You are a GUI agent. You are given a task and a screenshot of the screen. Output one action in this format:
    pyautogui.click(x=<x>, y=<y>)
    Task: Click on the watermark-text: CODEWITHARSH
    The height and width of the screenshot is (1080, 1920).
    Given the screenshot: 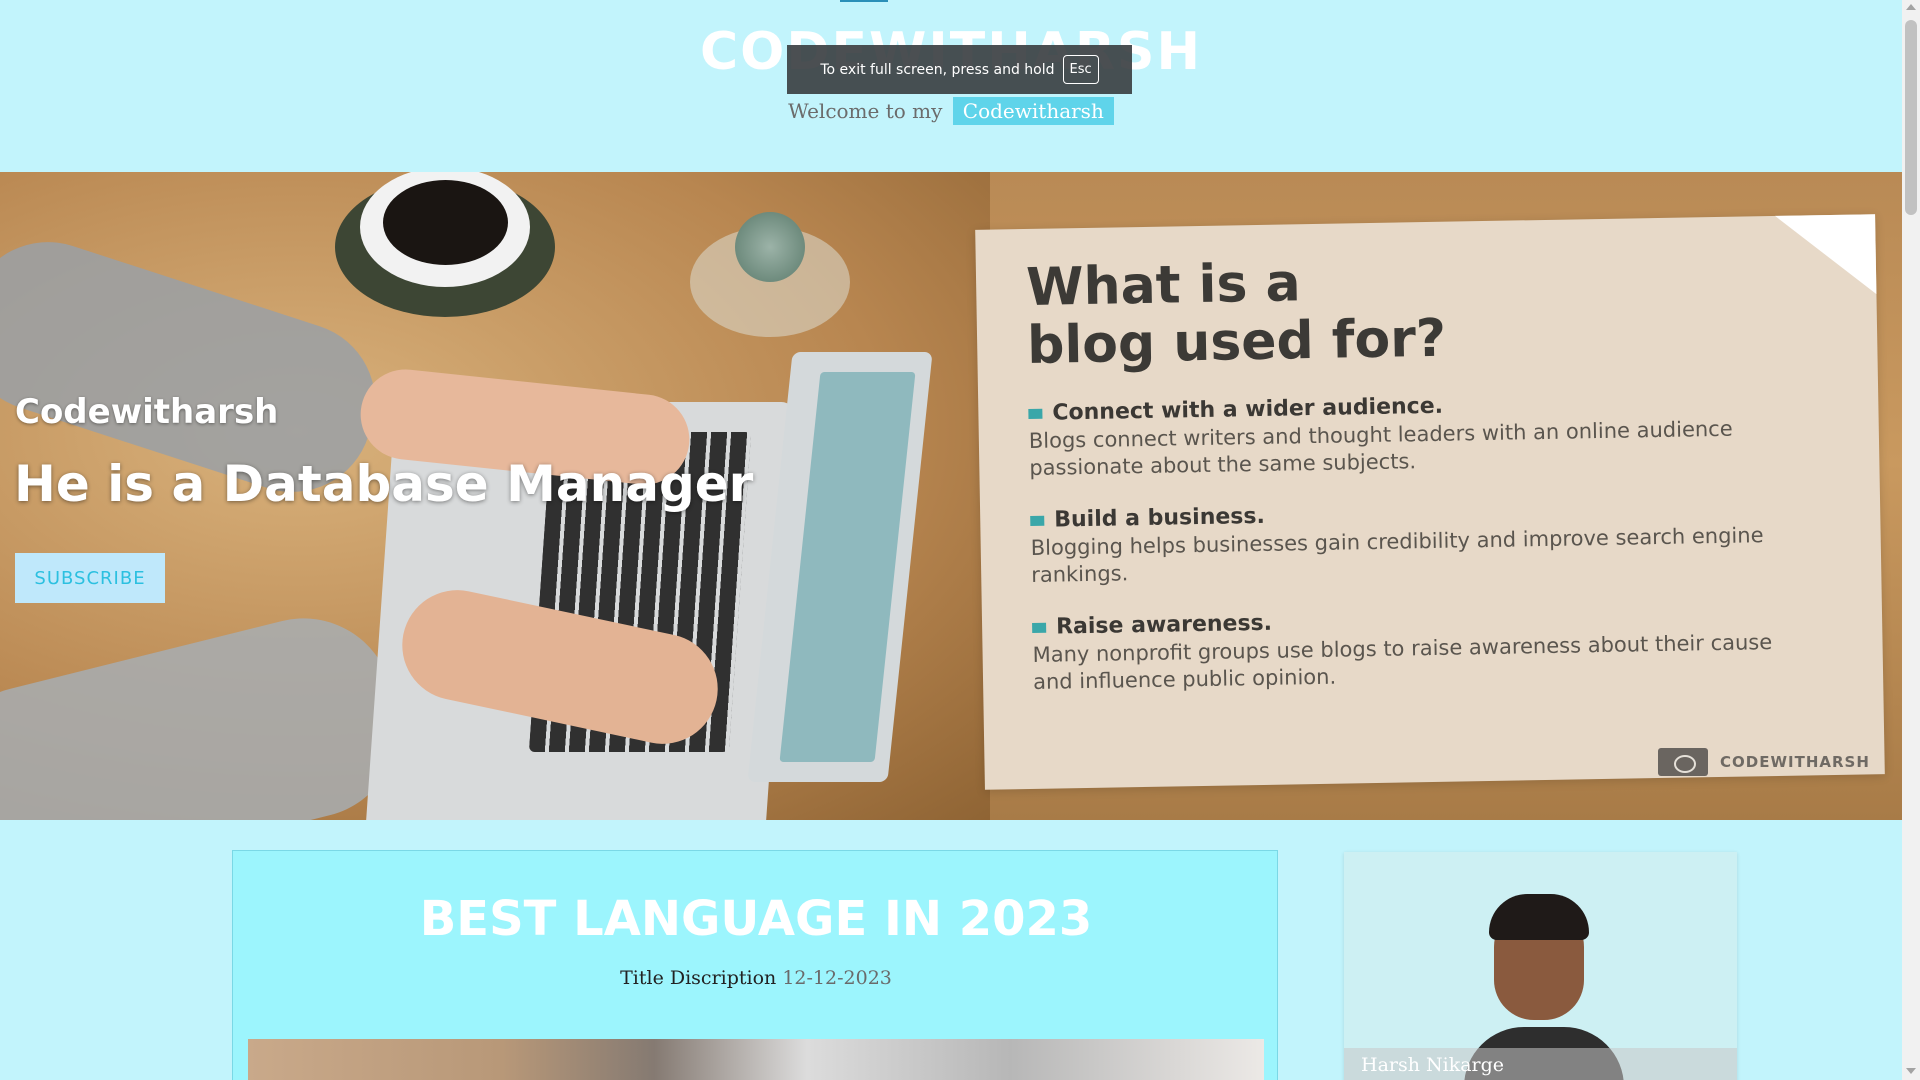 What is the action you would take?
    pyautogui.click(x=1795, y=762)
    